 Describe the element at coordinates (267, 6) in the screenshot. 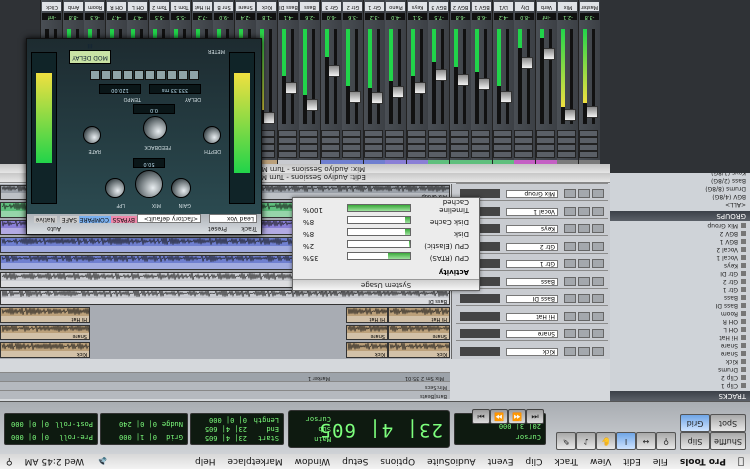

I see `channel-name: Kick` at that location.